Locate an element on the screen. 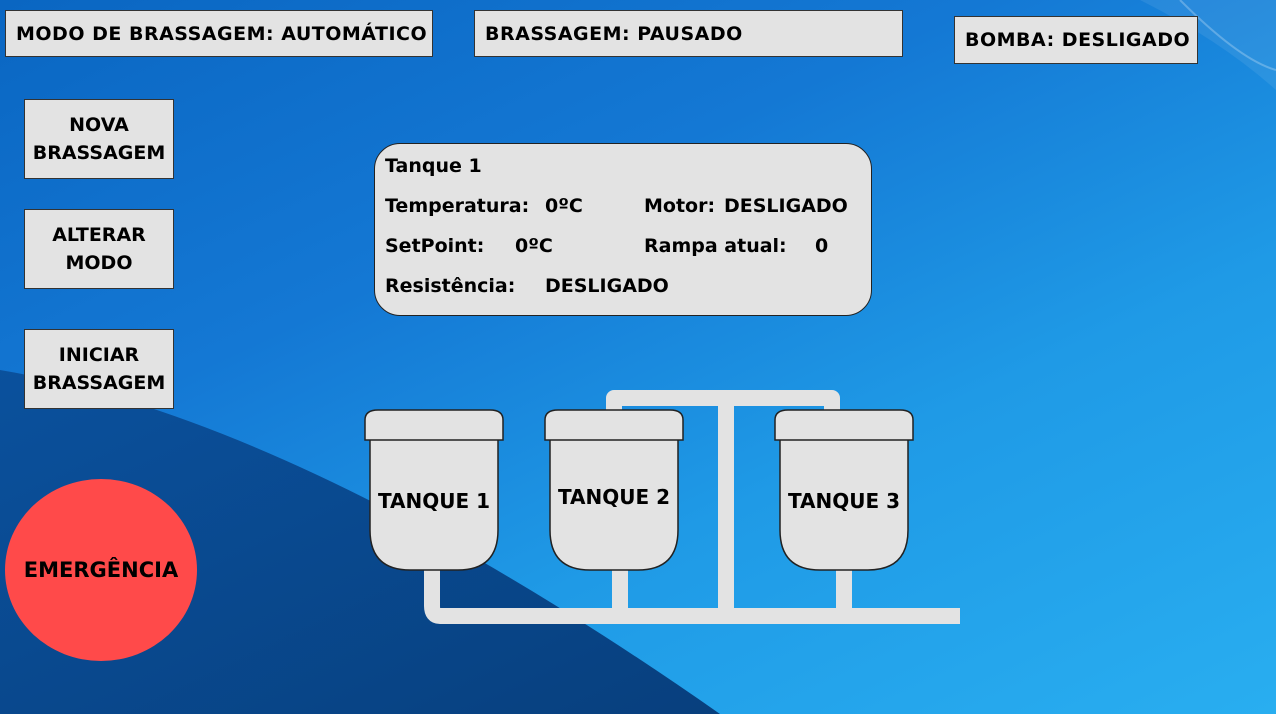  setpoint-label: SetPoint: is located at coordinates (435, 246).